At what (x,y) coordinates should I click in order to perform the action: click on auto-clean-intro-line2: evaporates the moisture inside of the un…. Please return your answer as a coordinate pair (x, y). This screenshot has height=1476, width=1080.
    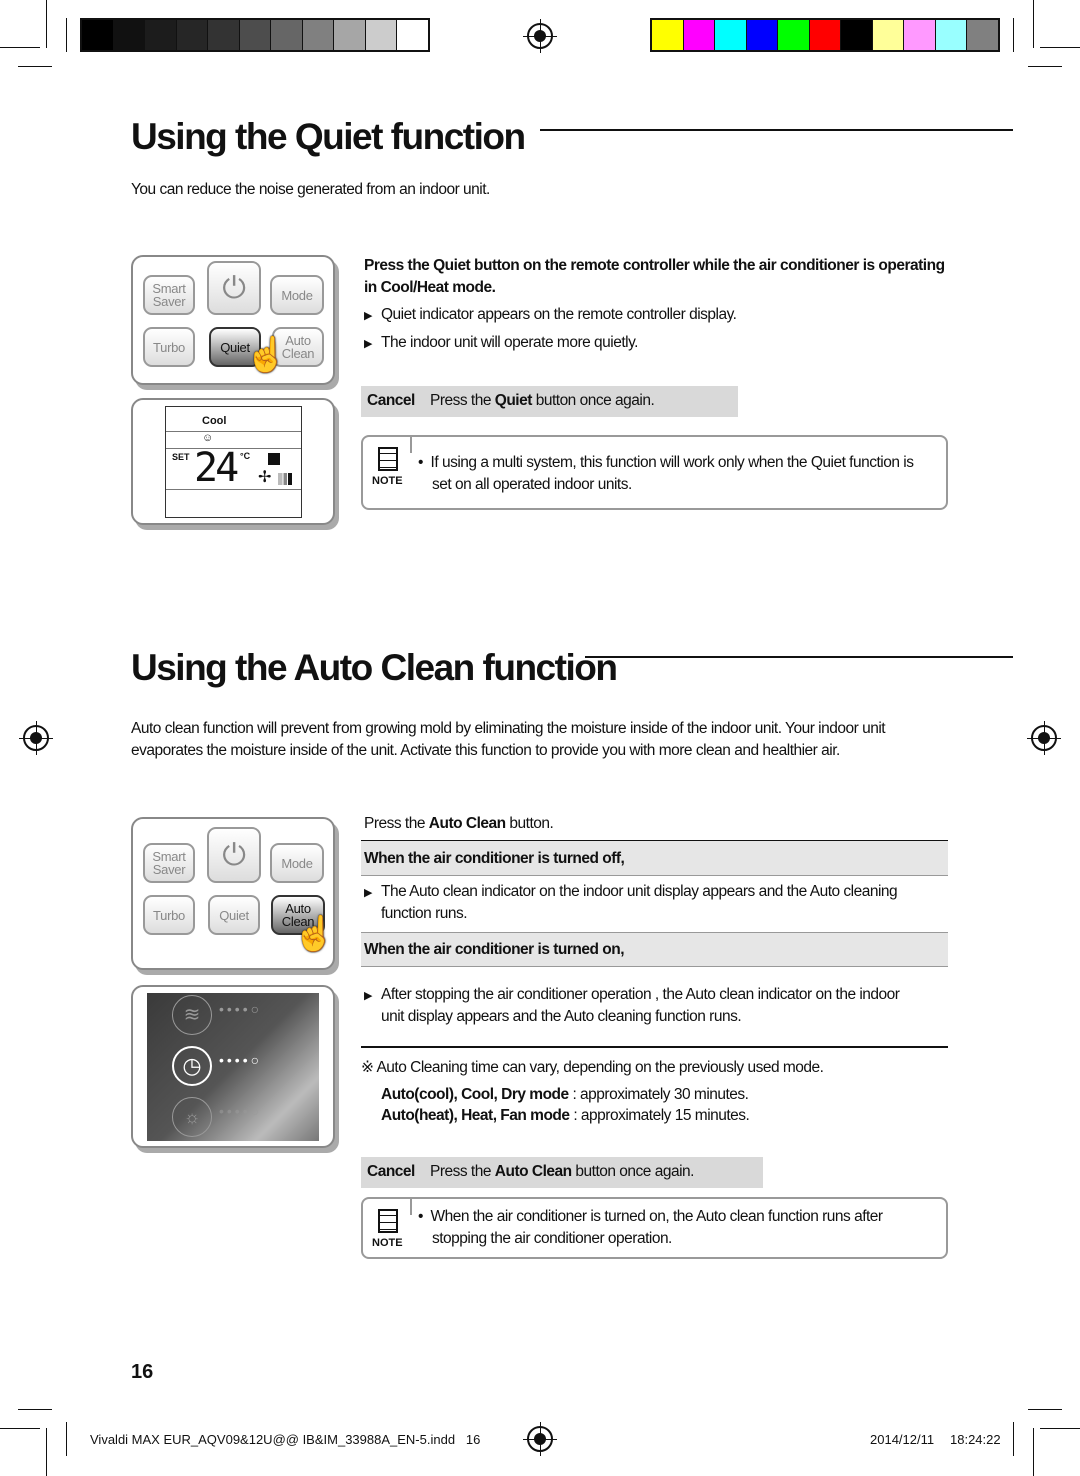
    Looking at the image, I should click on (485, 750).